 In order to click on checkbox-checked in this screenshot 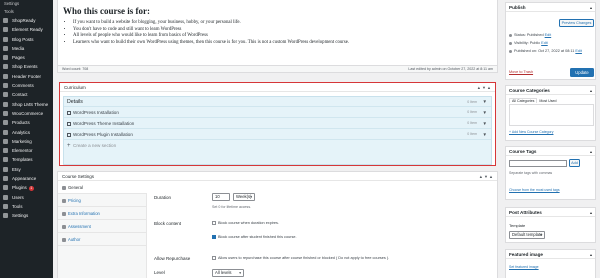, I will do `click(214, 237)`.